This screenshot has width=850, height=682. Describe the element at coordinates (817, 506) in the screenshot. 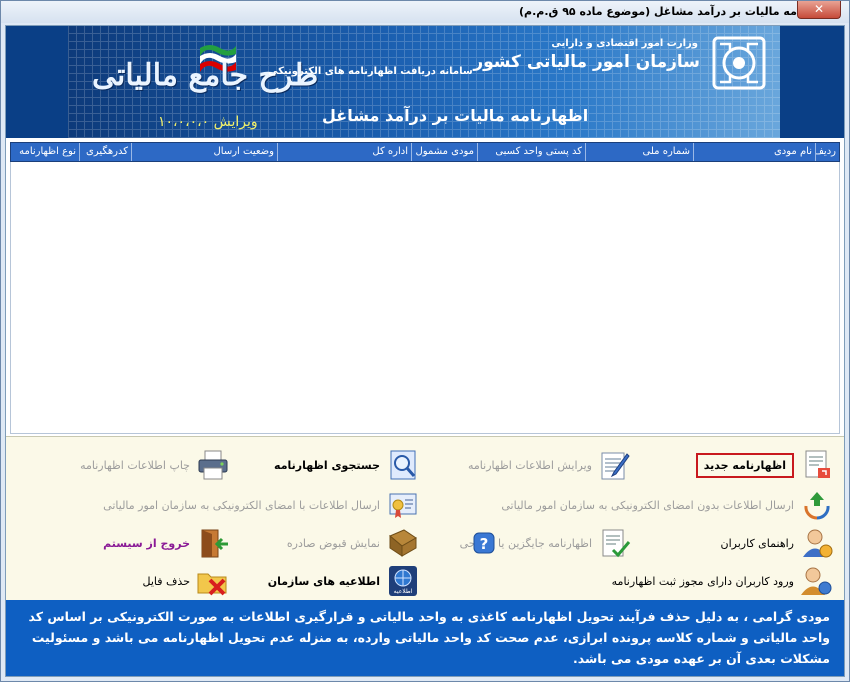

I see `send-recycle-icon` at that location.